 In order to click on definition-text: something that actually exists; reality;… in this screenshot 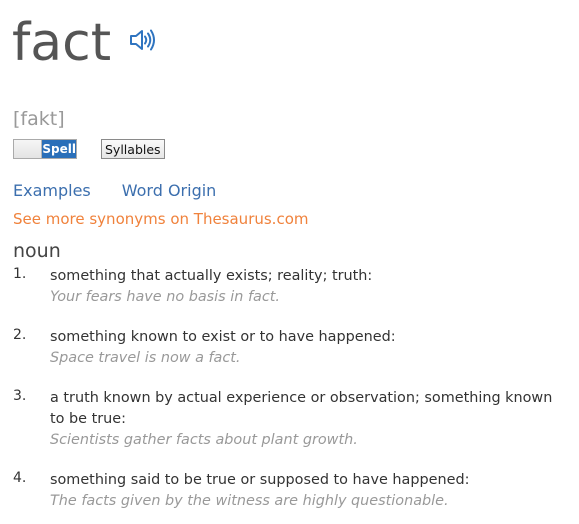, I will do `click(211, 276)`.